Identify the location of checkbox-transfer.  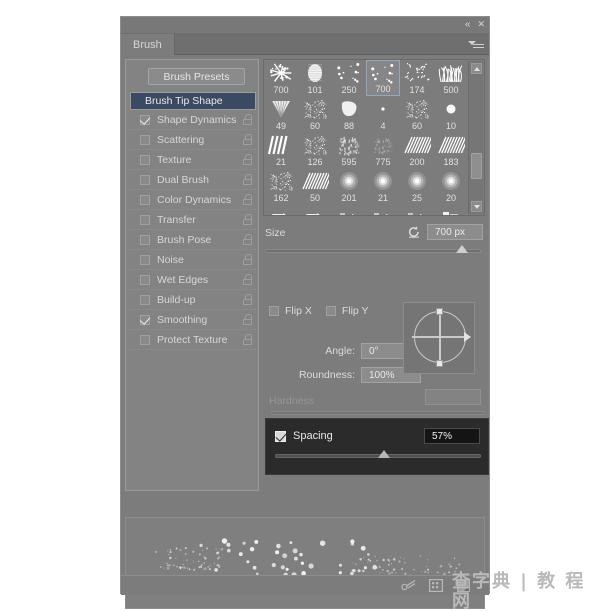
(145, 219).